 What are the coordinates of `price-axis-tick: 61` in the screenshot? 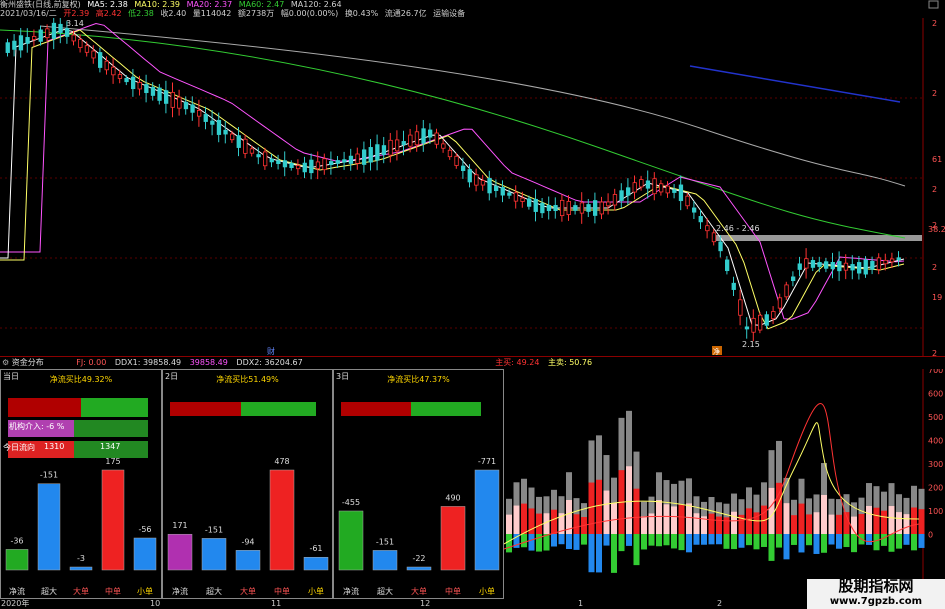 It's located at (937, 159).